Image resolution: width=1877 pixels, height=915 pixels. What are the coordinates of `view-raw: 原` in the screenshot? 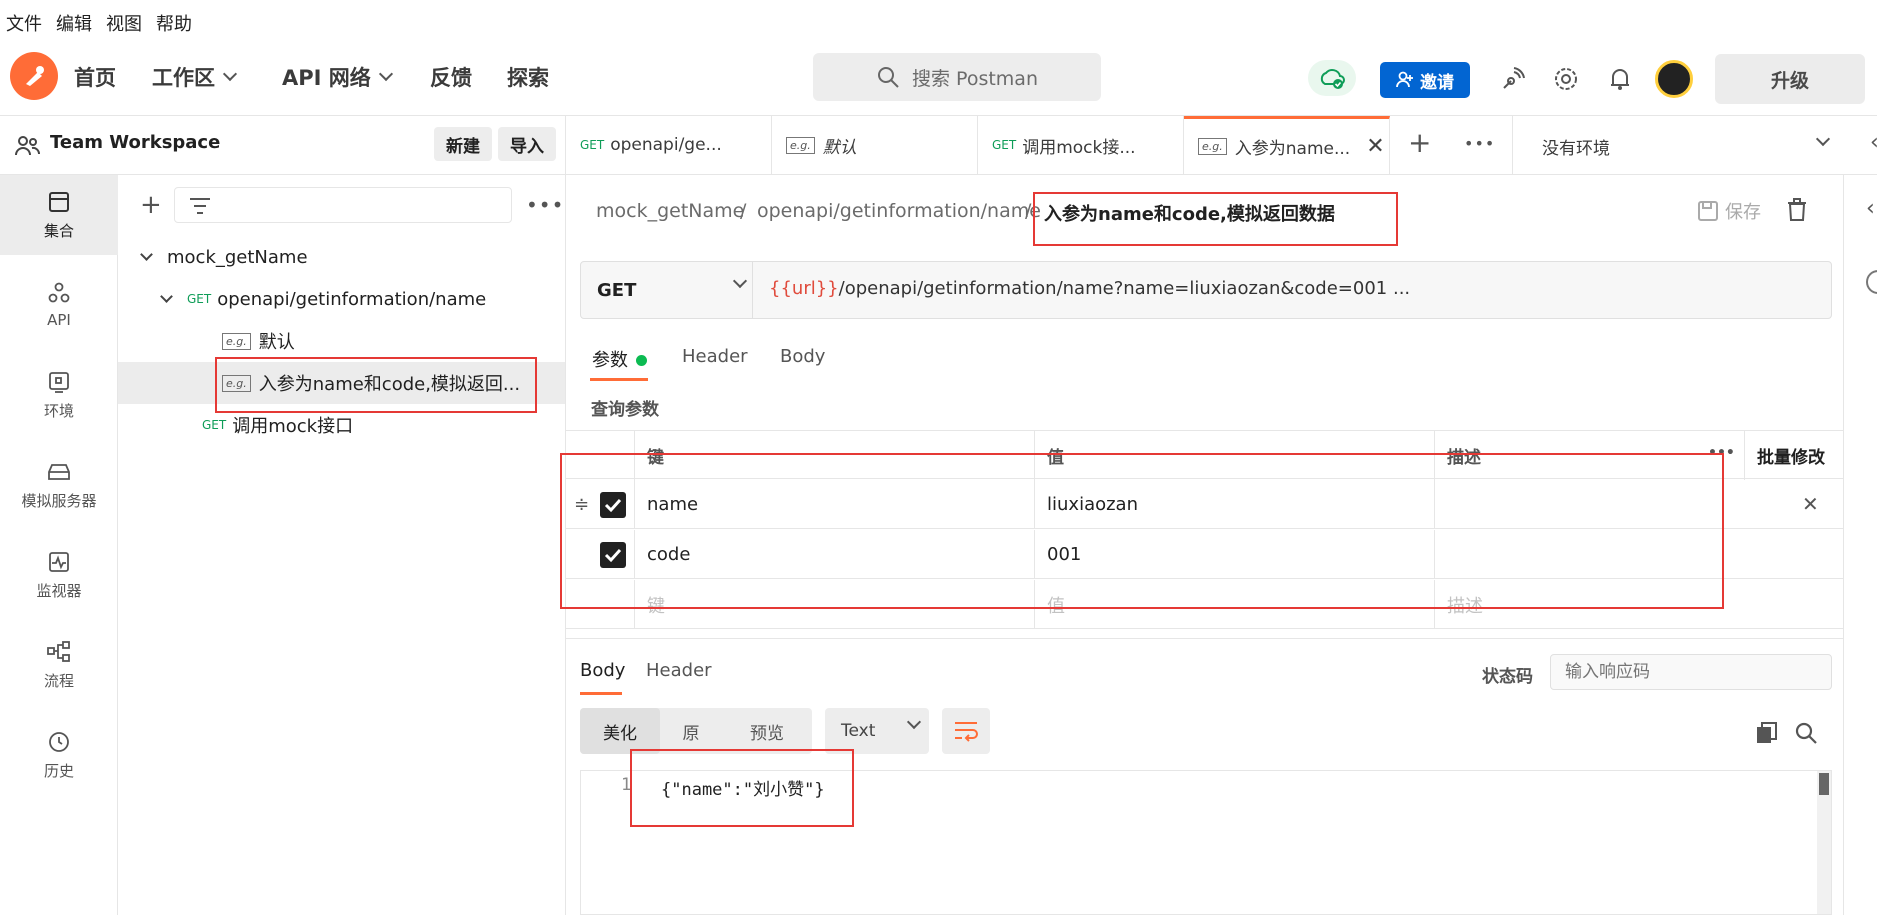 It's located at (691, 731).